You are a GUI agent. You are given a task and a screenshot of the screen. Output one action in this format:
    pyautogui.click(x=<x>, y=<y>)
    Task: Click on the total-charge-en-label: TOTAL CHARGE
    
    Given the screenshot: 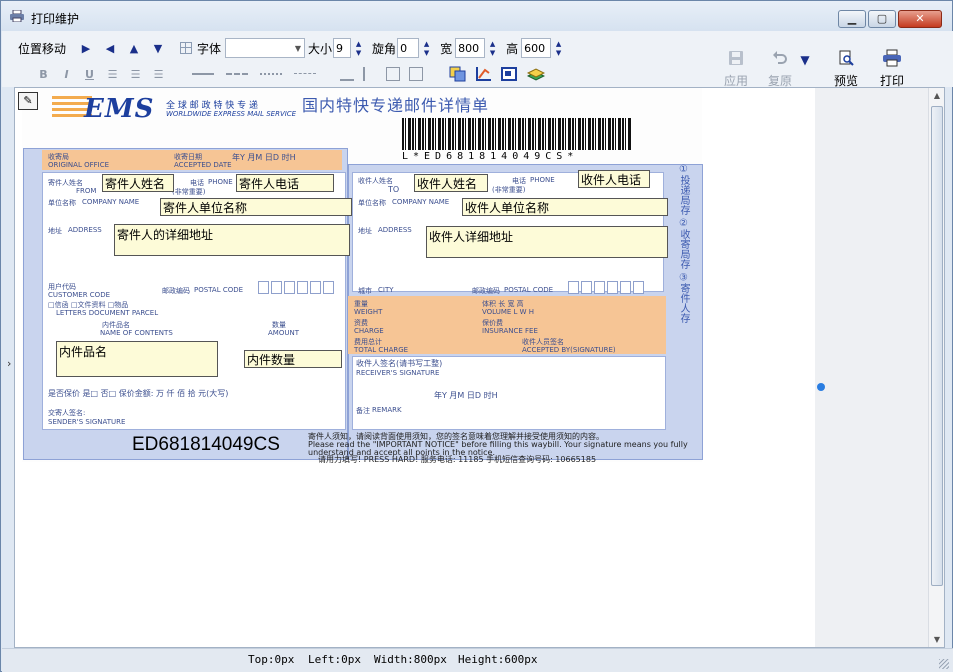 What is the action you would take?
    pyautogui.click(x=381, y=350)
    